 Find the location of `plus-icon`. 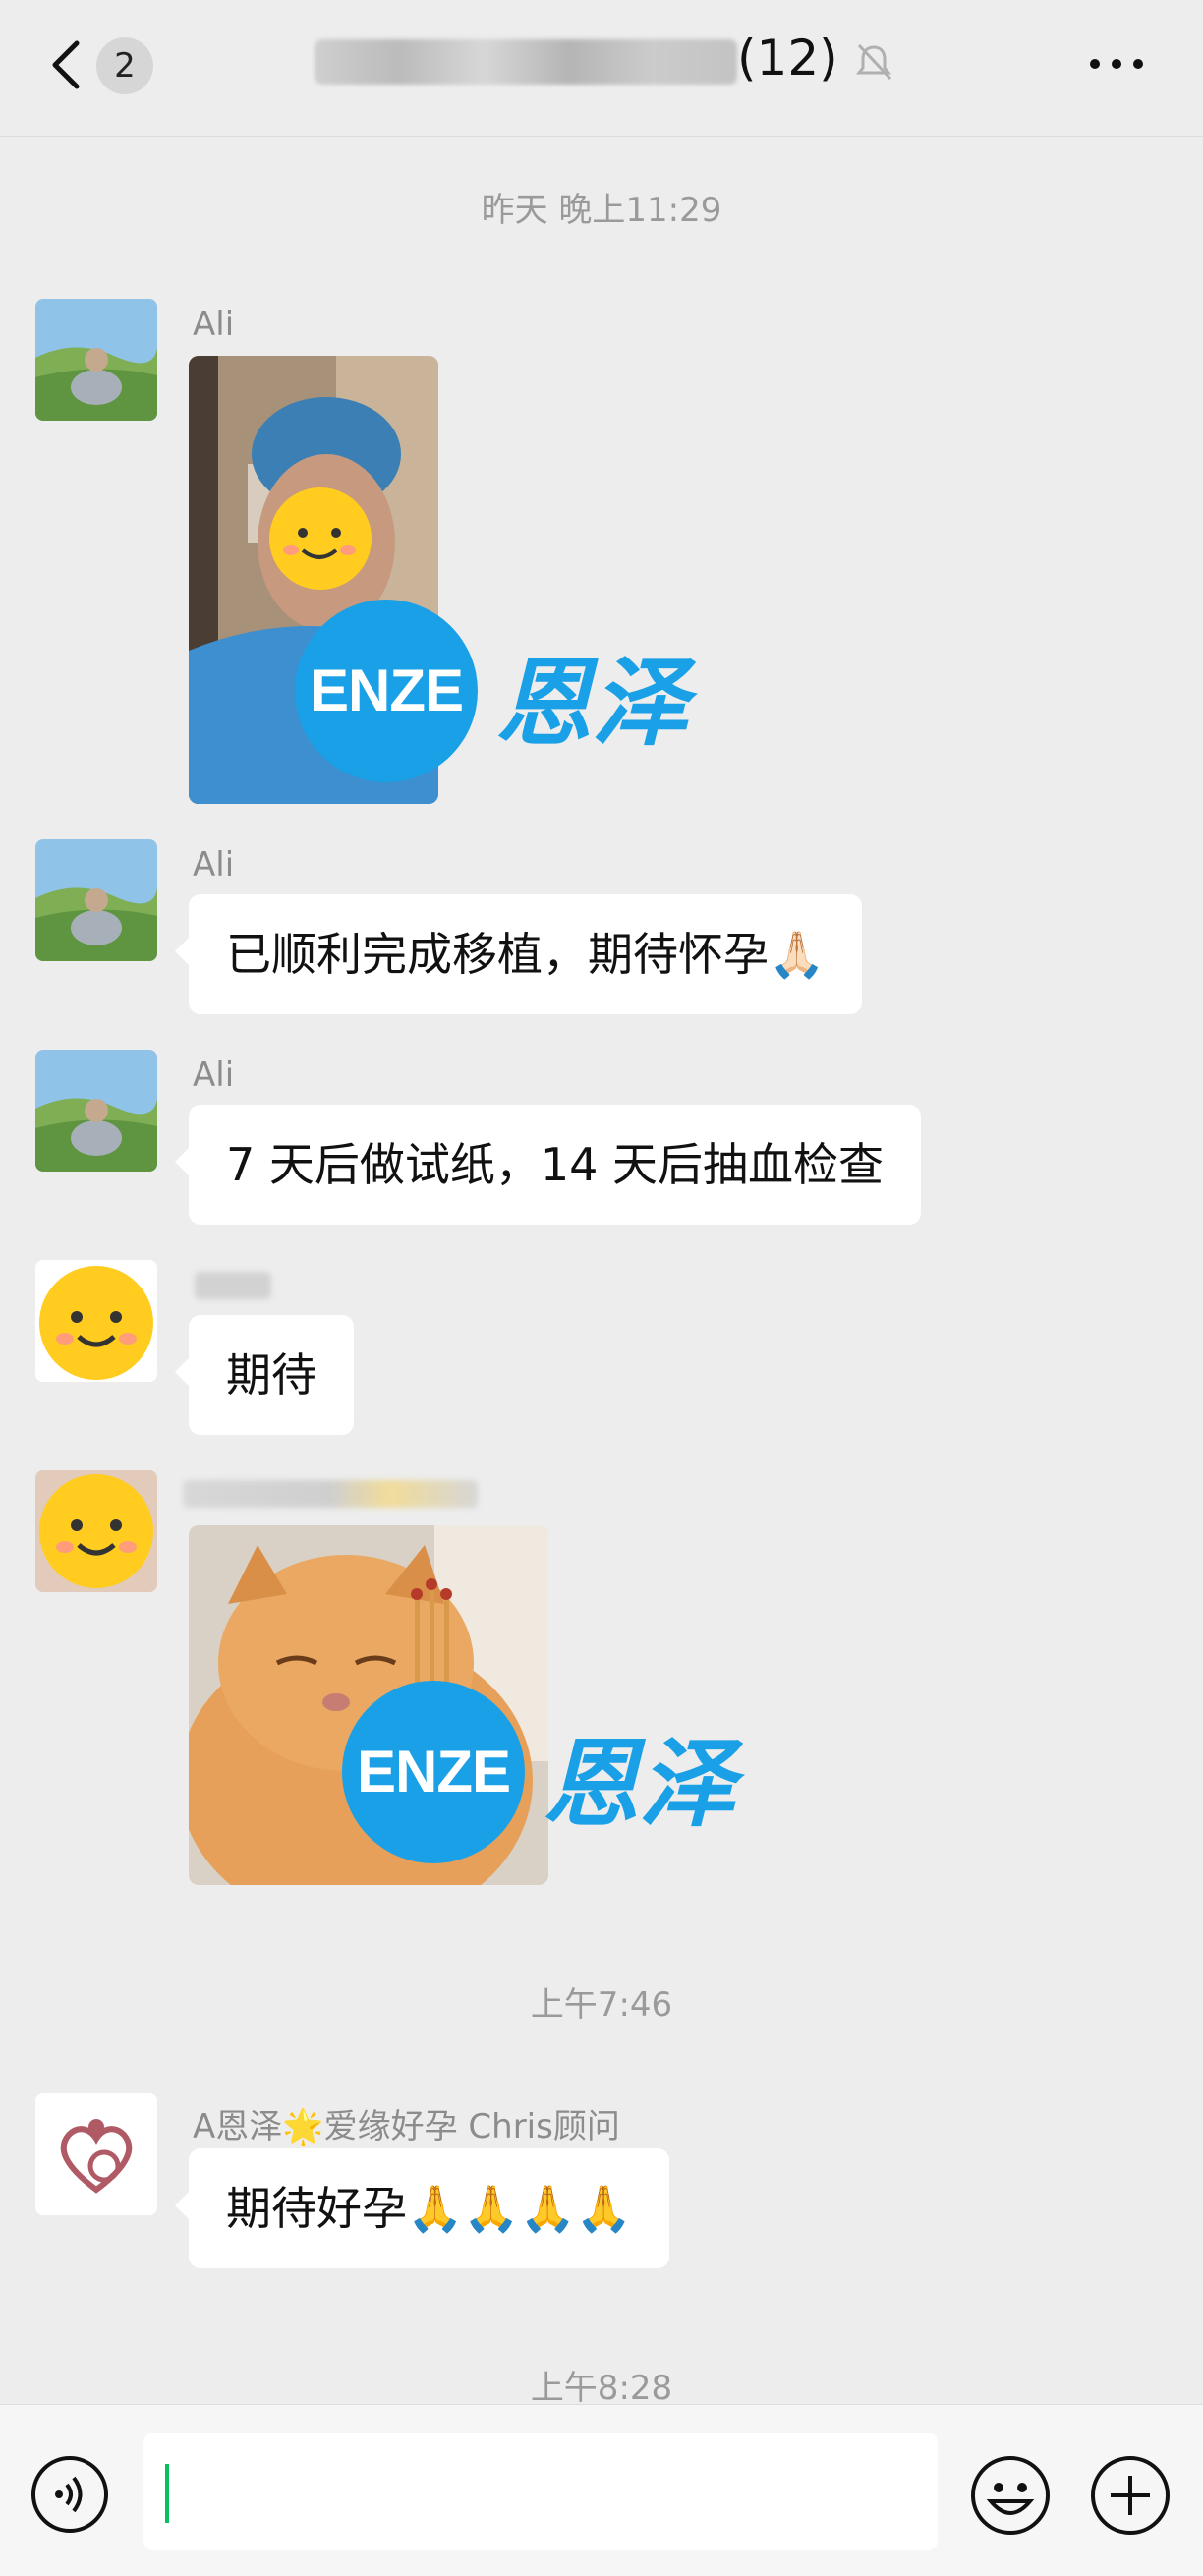

plus-icon is located at coordinates (1130, 2495).